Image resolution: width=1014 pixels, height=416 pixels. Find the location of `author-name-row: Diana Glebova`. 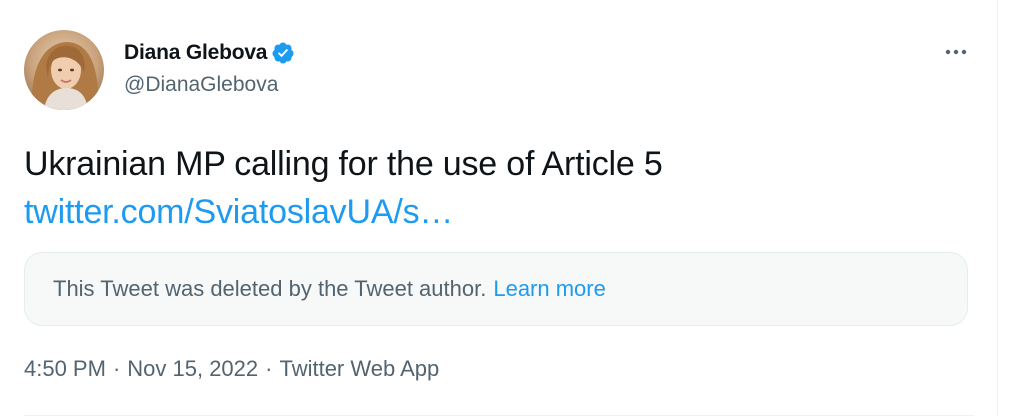

author-name-row: Diana Glebova is located at coordinates (209, 53).